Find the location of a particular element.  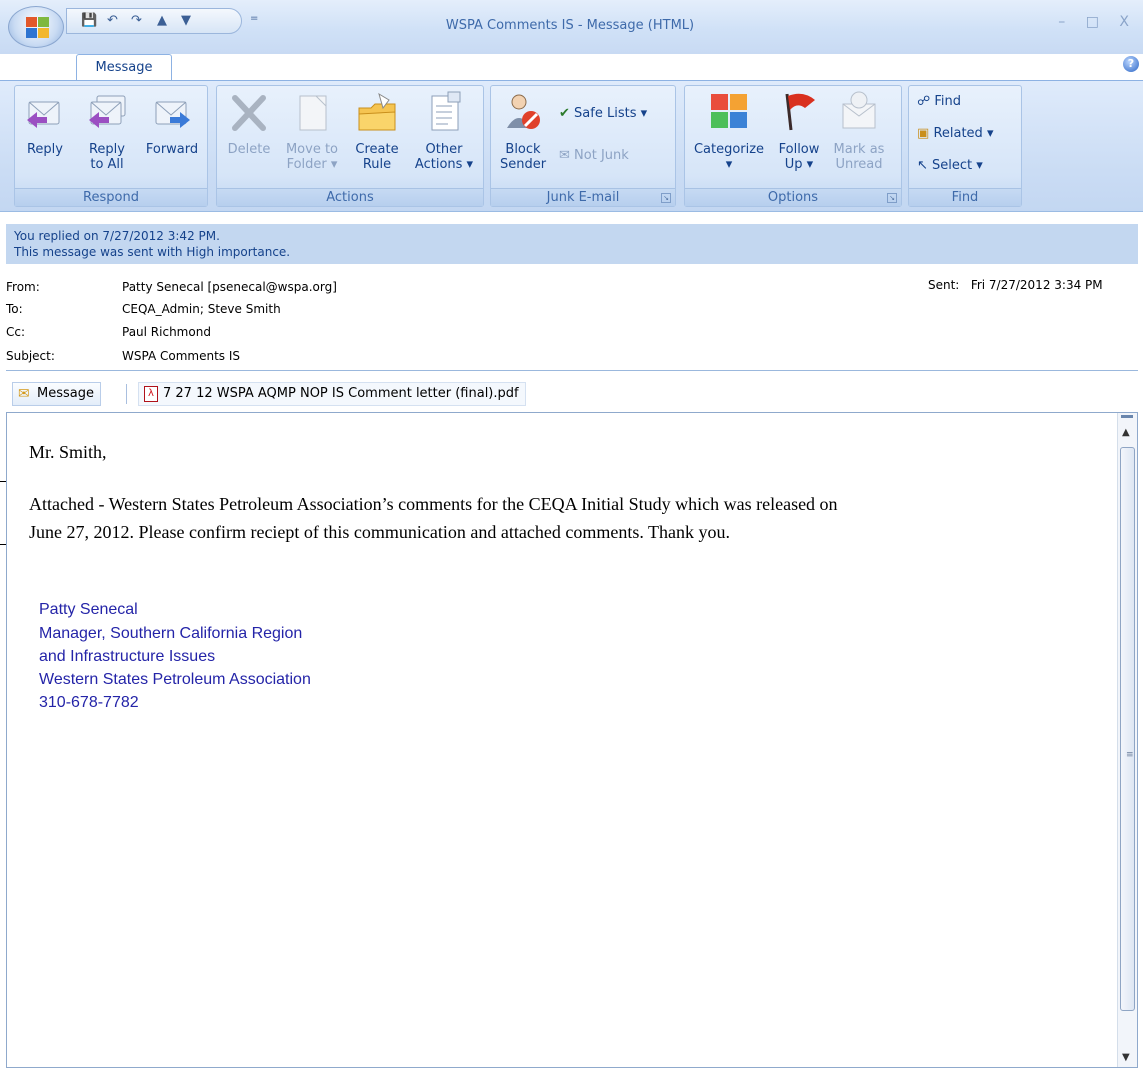

respond-group-label: Respond is located at coordinates (111, 197).